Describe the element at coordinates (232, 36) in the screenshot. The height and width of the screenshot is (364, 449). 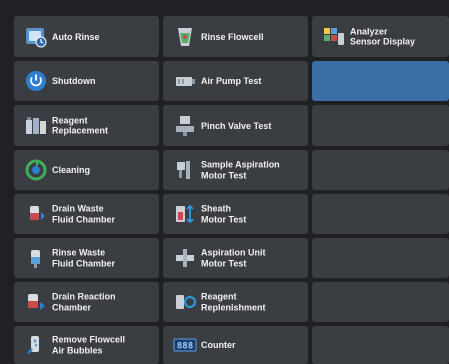
I see `rinse-flowcell-label: Rinse Flowcell` at that location.